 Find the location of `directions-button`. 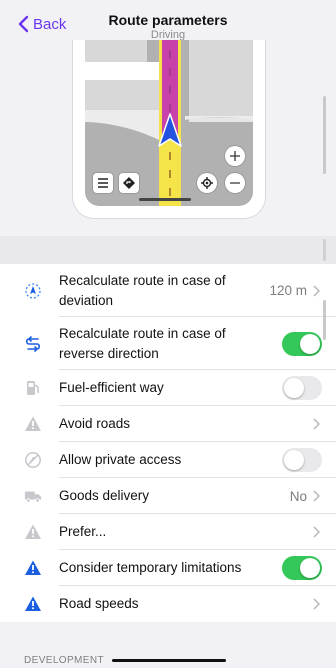

directions-button is located at coordinates (129, 183).